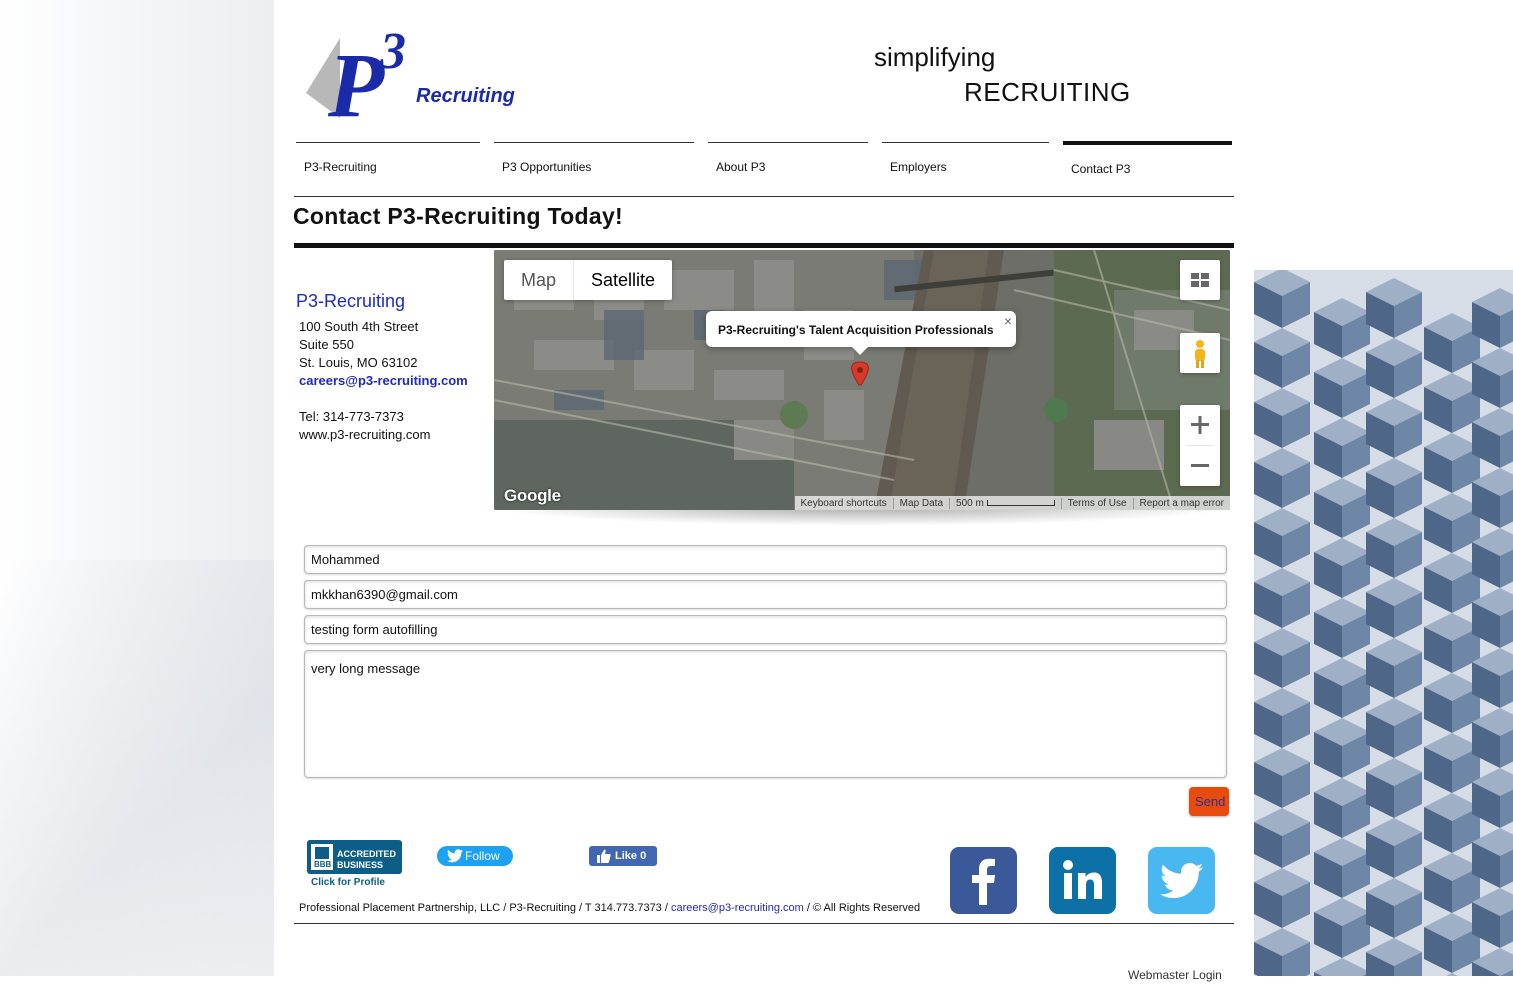  I want to click on twitter-link, so click(1181, 880).